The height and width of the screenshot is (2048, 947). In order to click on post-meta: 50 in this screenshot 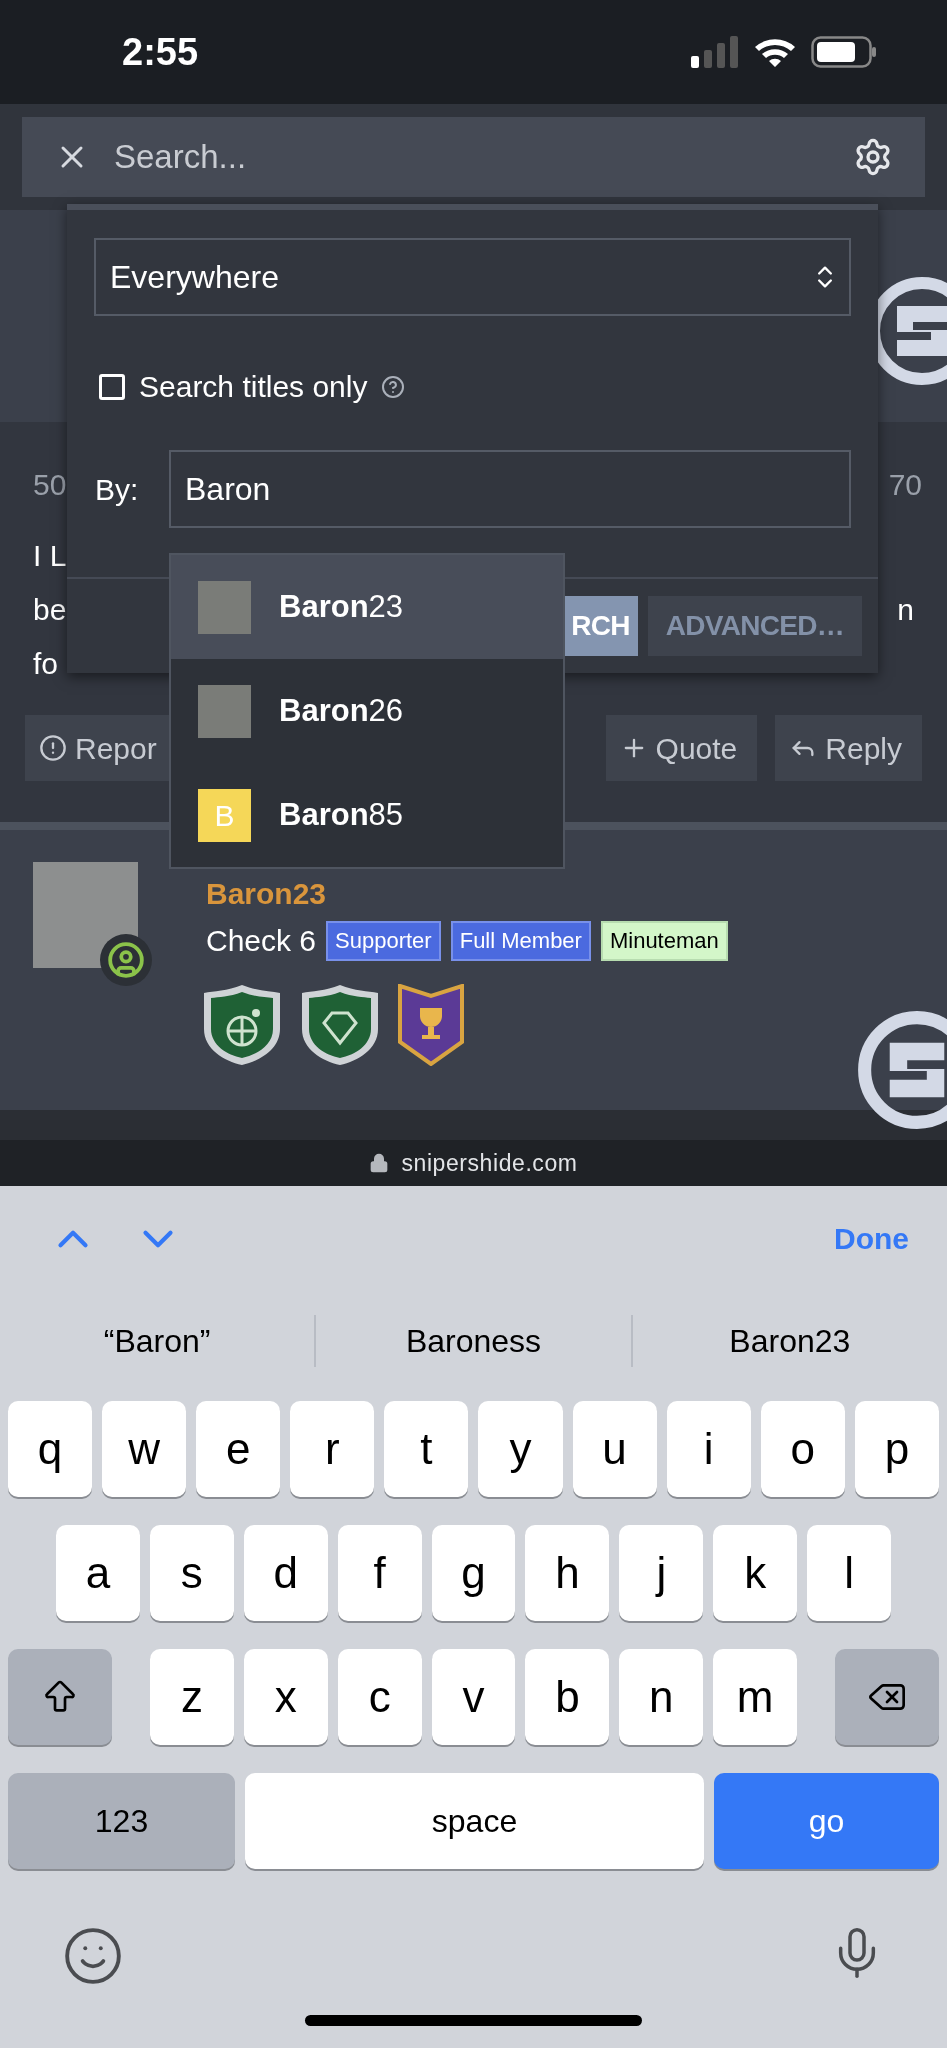, I will do `click(50, 485)`.